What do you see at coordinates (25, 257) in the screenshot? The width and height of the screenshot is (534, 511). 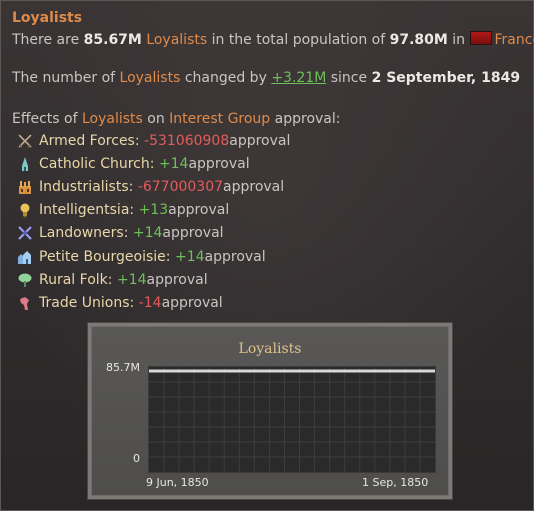 I see `buildings-icon` at bounding box center [25, 257].